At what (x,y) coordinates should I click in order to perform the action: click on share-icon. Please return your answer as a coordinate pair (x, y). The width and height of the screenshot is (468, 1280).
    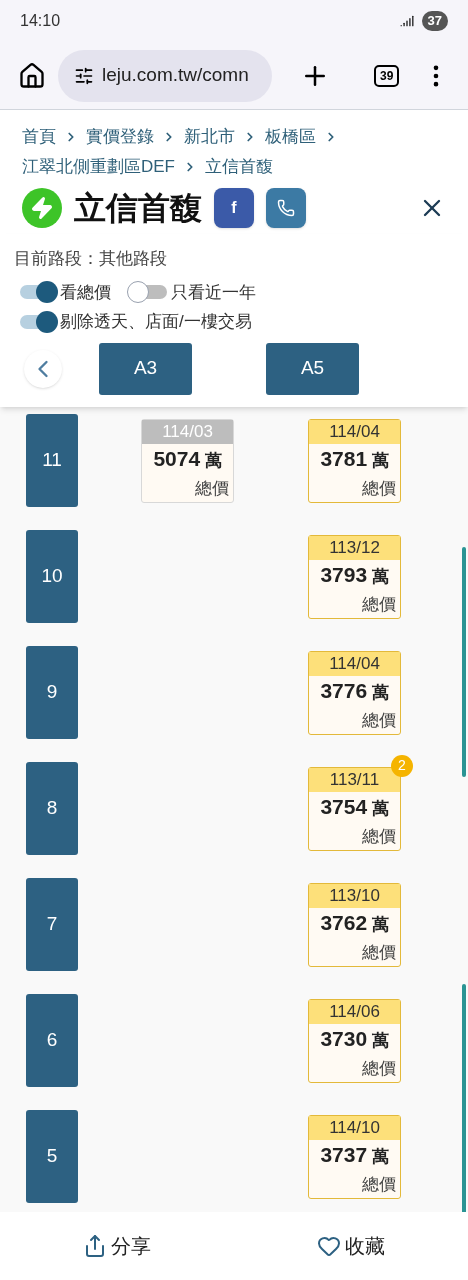
    Looking at the image, I should click on (95, 1246).